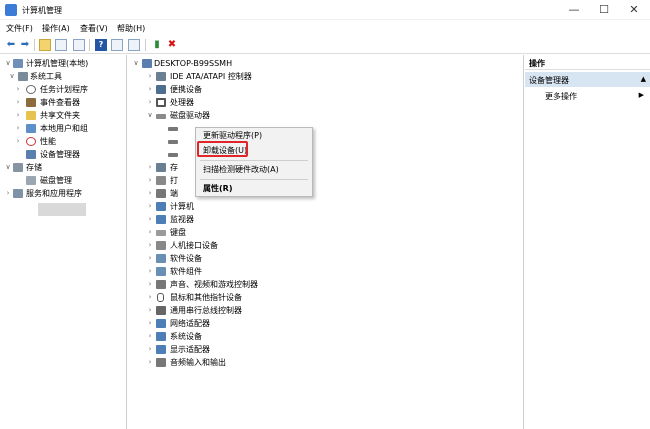  I want to click on device-category-software-components: › 软件组件, so click(246, 271).